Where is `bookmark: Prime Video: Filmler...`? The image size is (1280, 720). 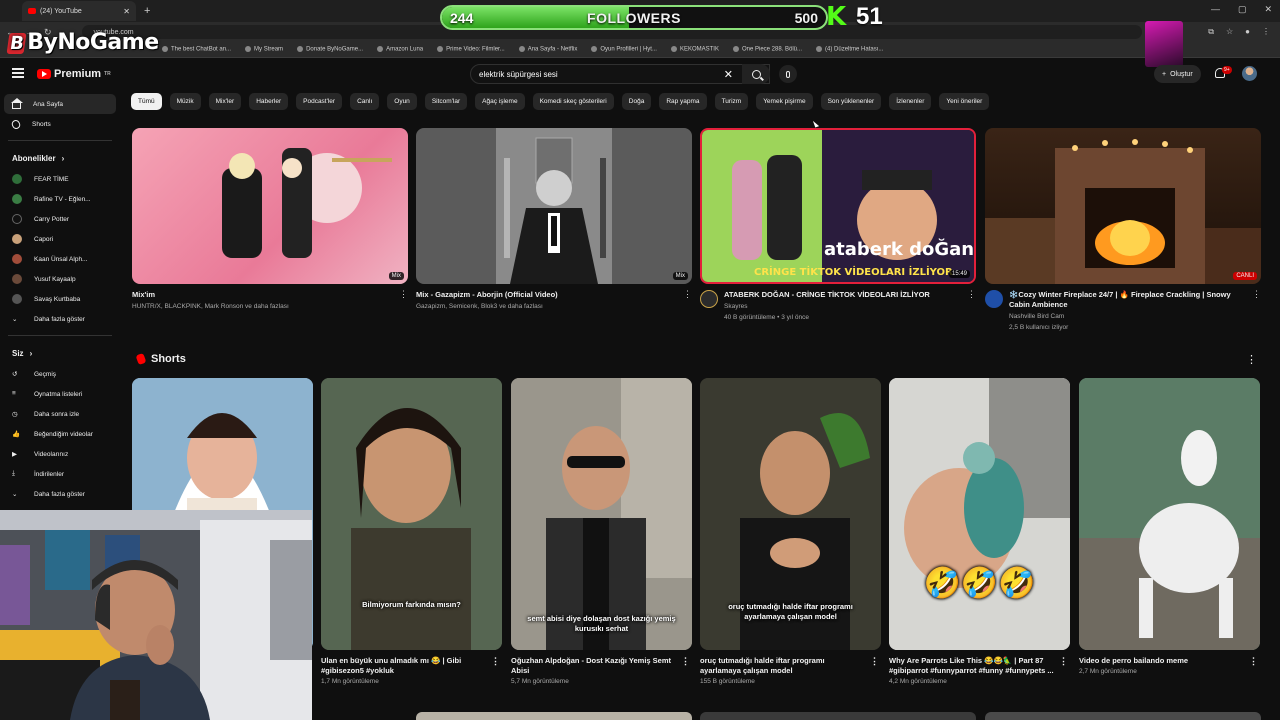 bookmark: Prime Video: Filmler... is located at coordinates (471, 49).